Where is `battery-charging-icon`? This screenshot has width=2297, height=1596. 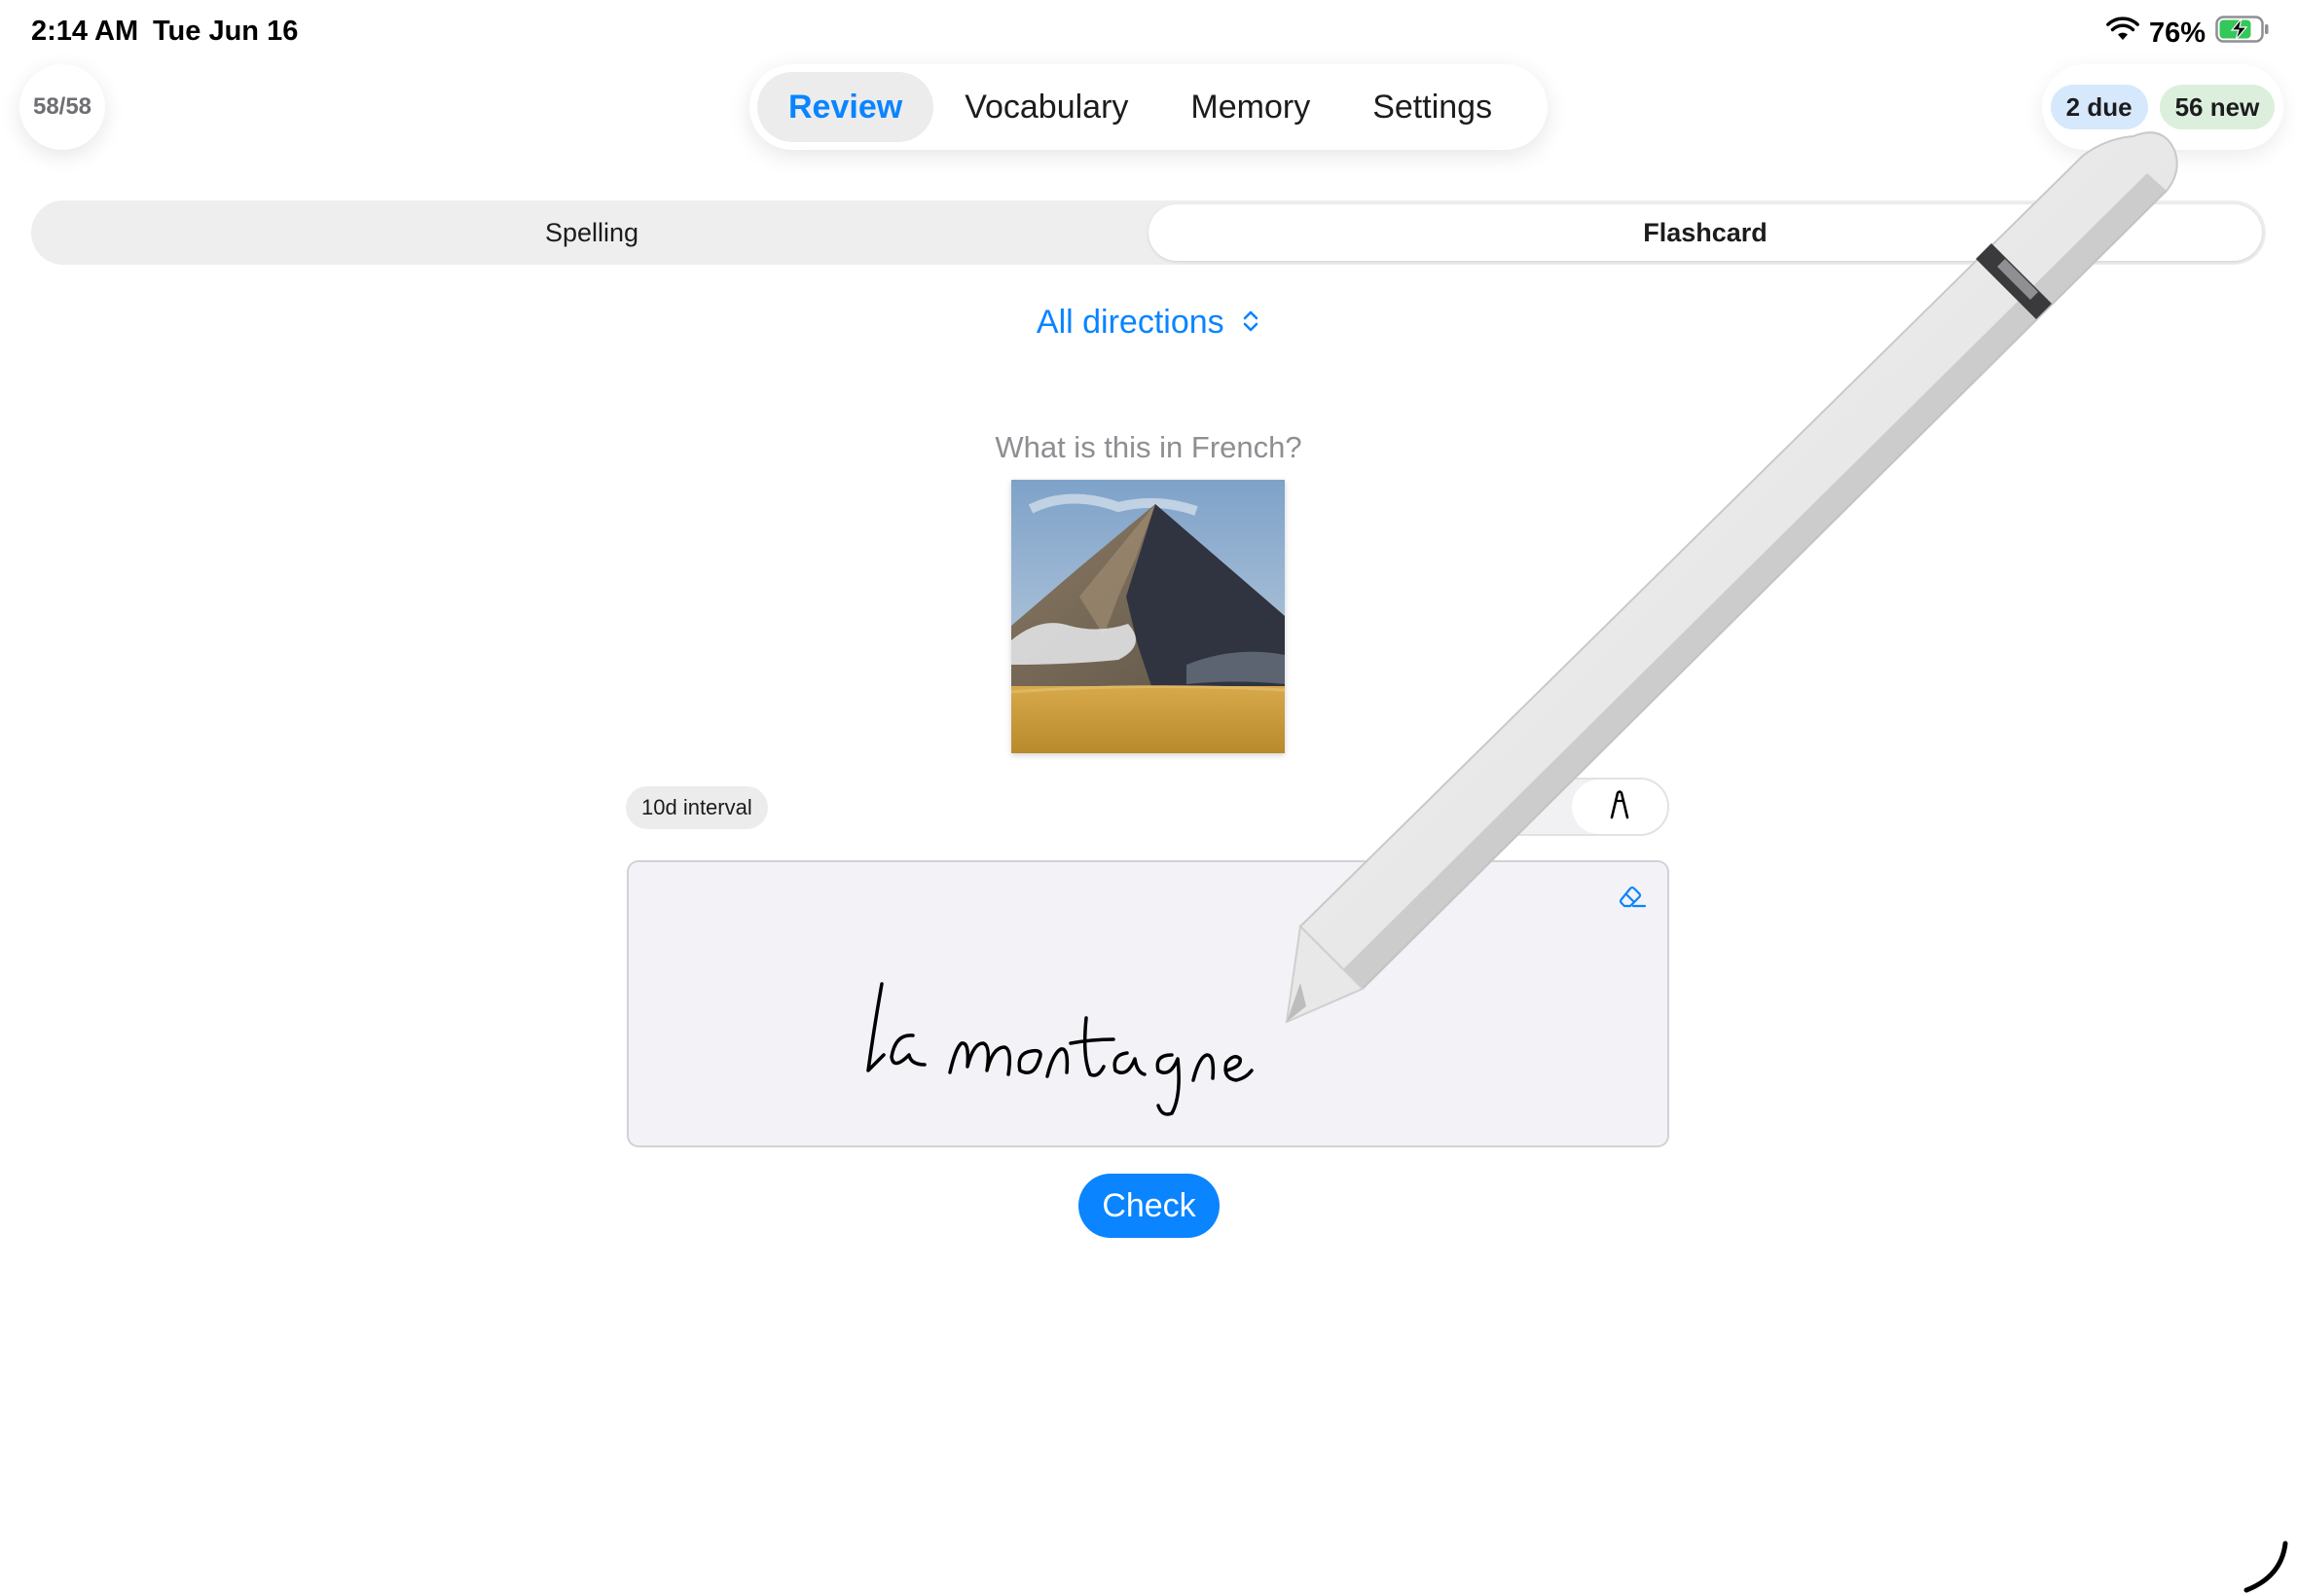 battery-charging-icon is located at coordinates (2242, 33).